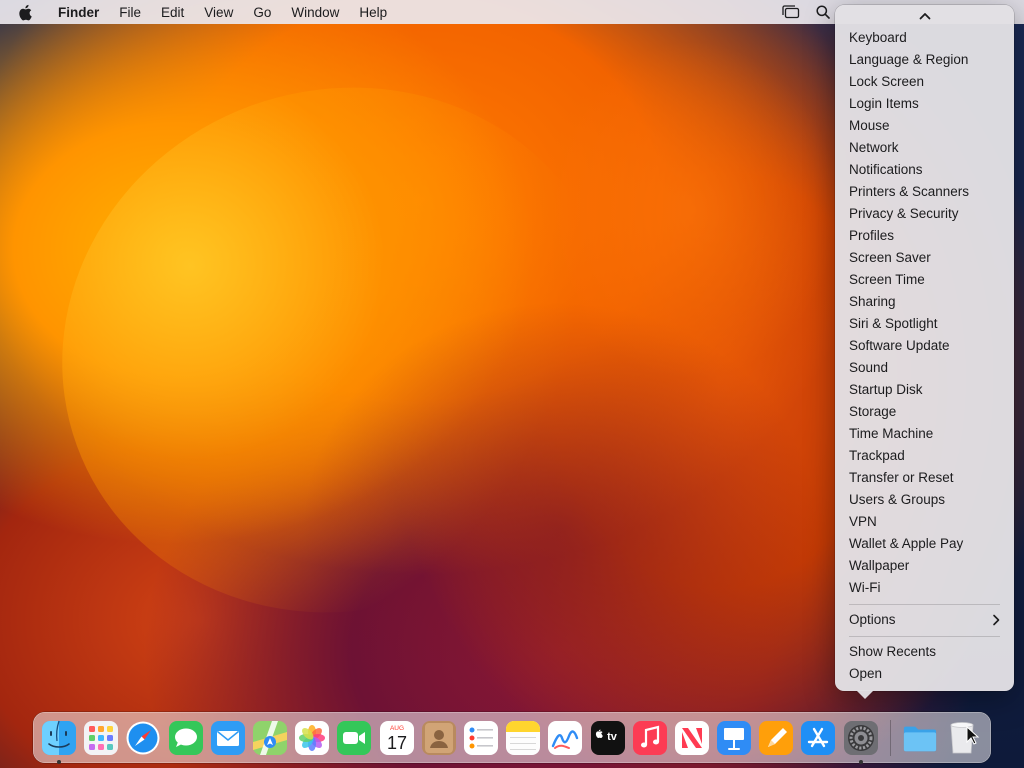  I want to click on photos-flower-icon, so click(312, 737).